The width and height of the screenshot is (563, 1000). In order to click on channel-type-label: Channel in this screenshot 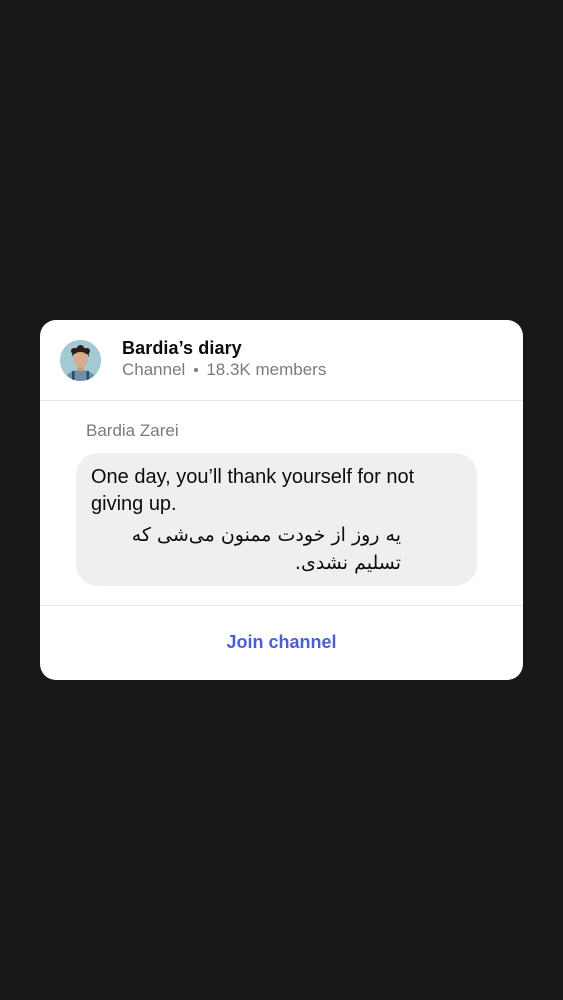, I will do `click(154, 369)`.